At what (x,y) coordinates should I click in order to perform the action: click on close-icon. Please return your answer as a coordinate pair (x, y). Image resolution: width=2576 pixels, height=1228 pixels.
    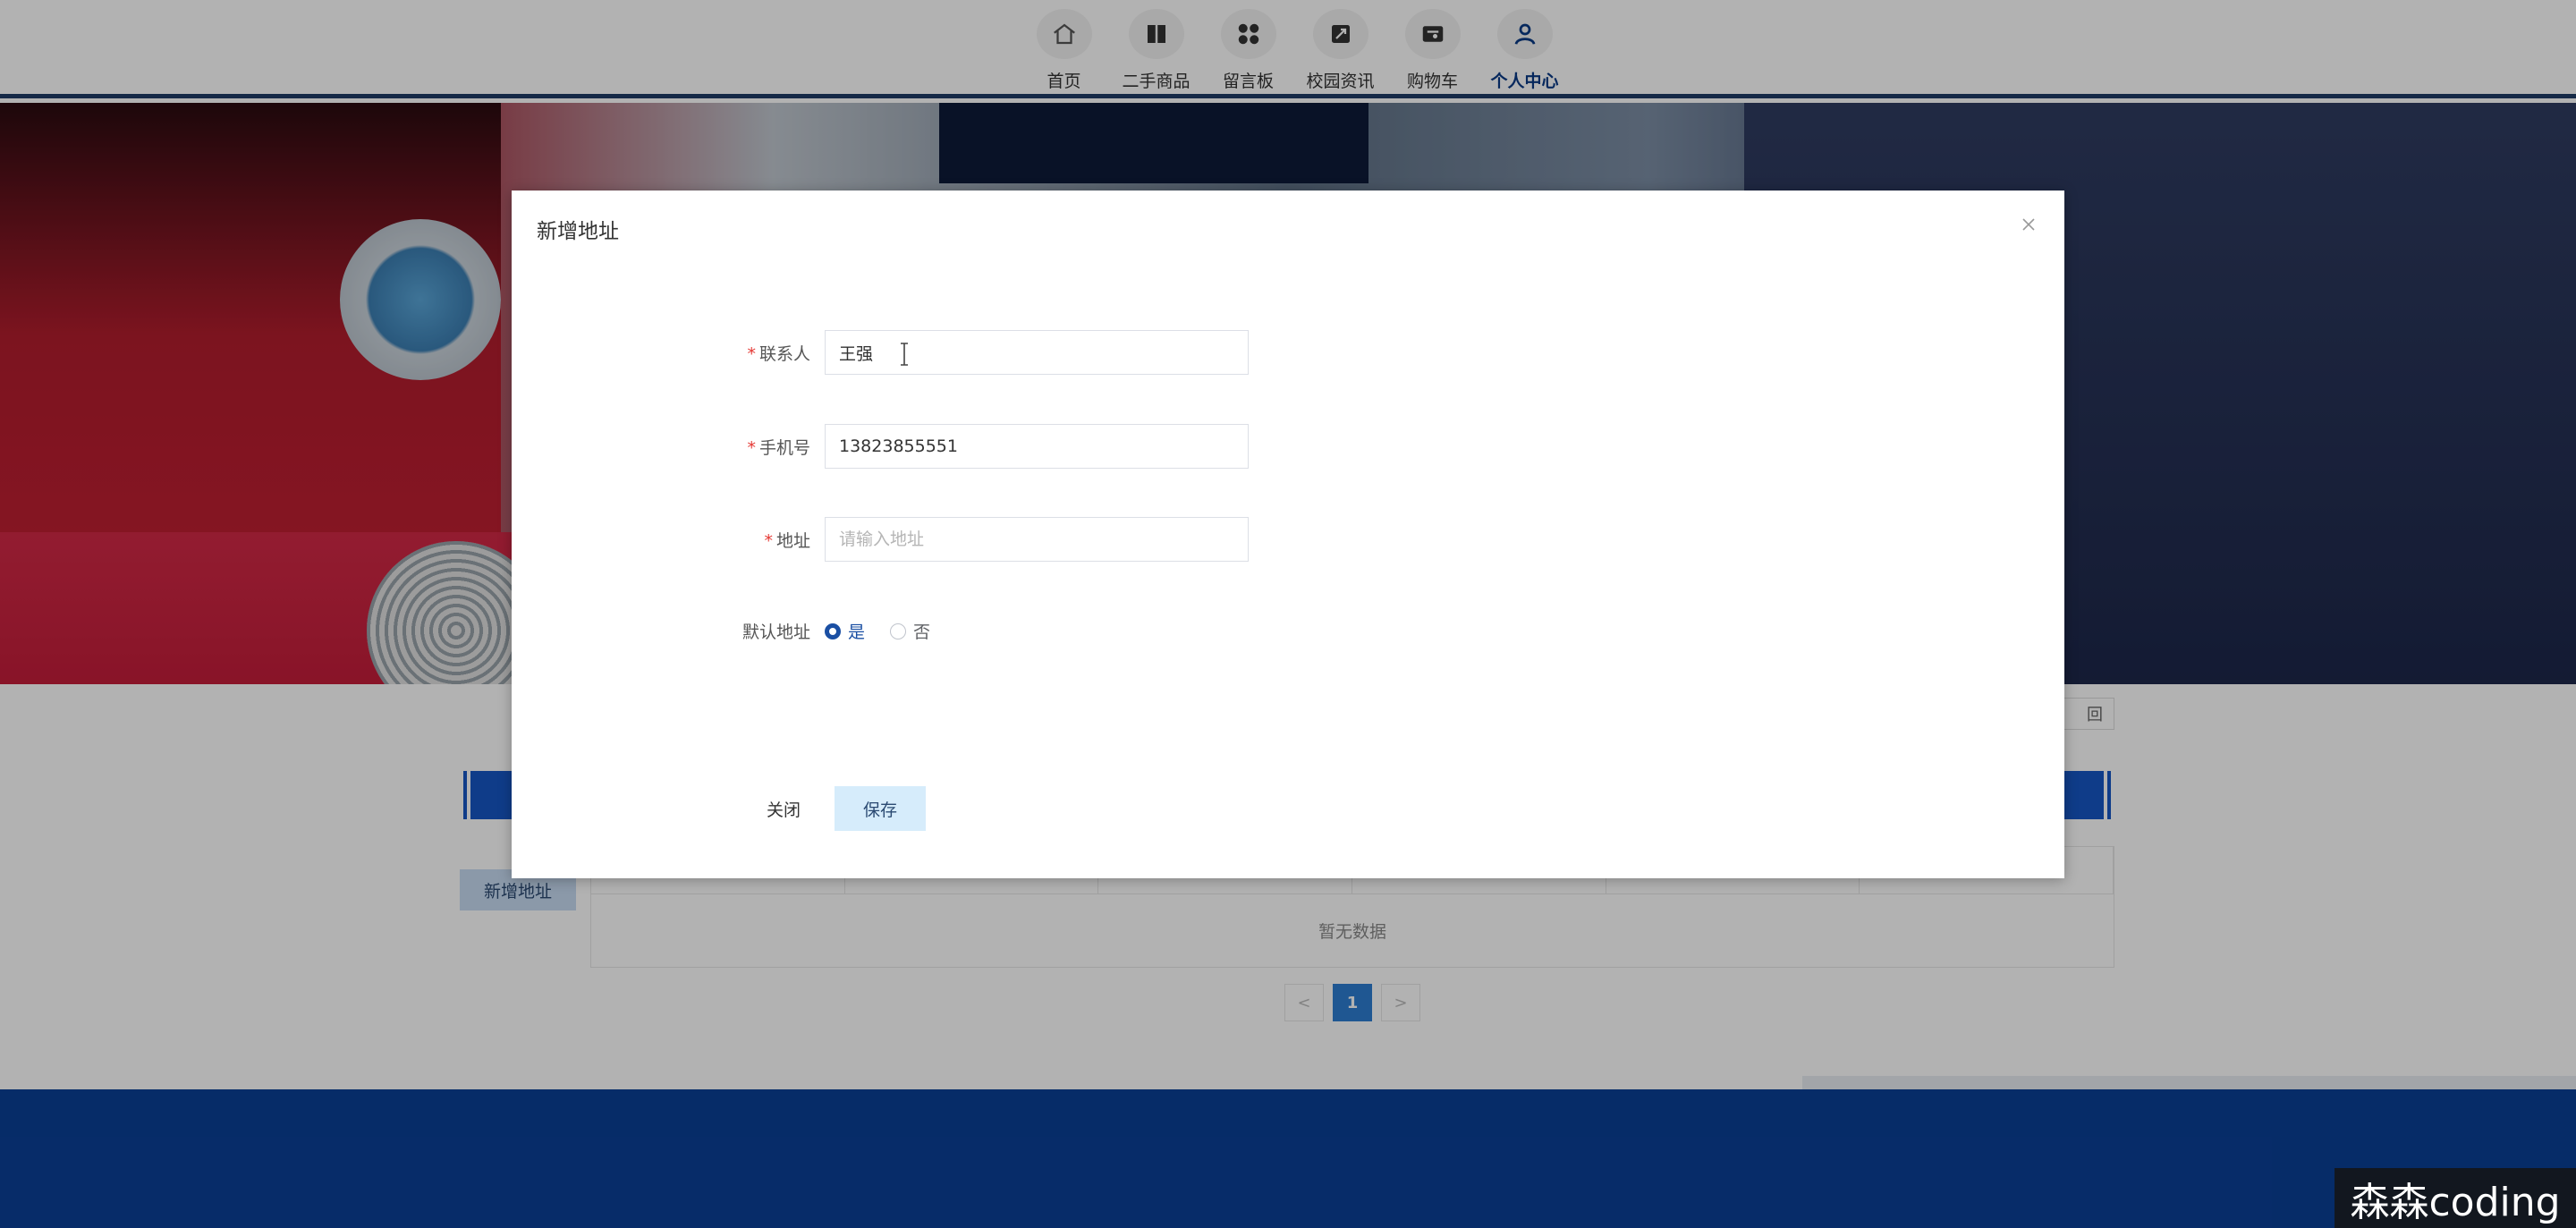
    Looking at the image, I should click on (2028, 224).